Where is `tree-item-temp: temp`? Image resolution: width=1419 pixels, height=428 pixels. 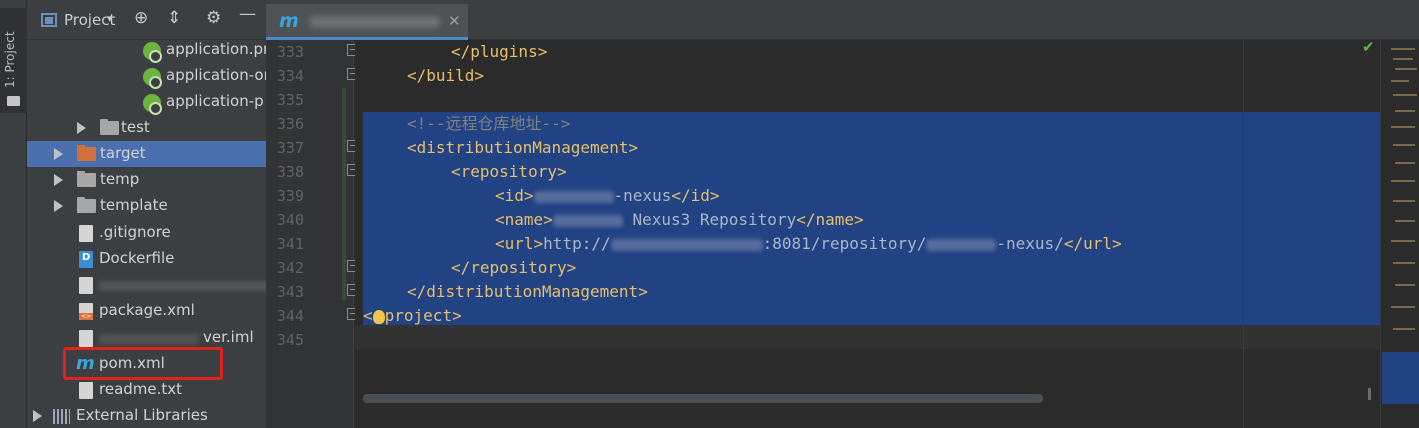
tree-item-temp: temp is located at coordinates (146, 180).